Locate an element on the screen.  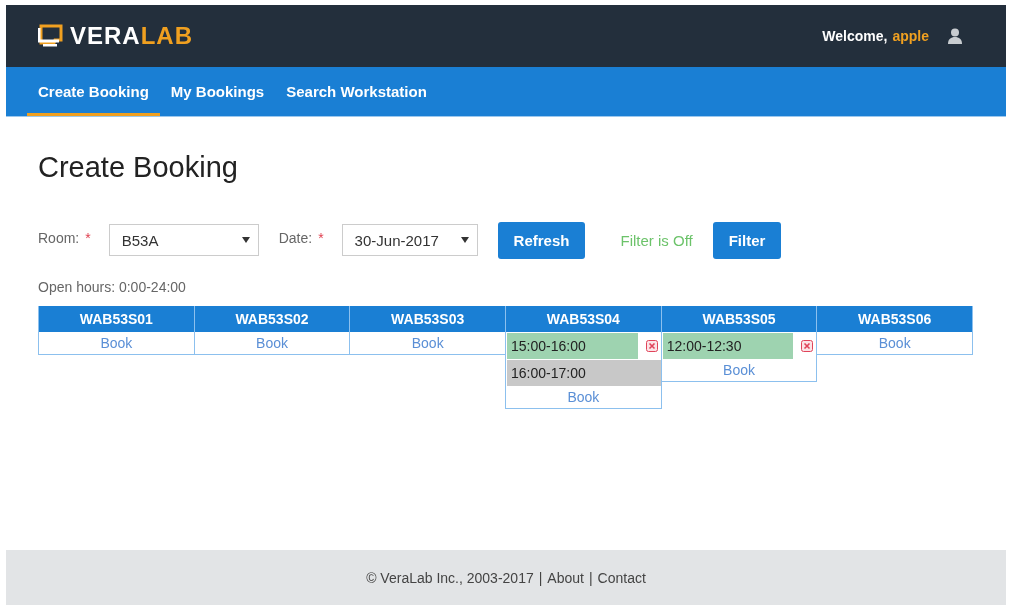
field-label: Date: is located at coordinates (295, 238).